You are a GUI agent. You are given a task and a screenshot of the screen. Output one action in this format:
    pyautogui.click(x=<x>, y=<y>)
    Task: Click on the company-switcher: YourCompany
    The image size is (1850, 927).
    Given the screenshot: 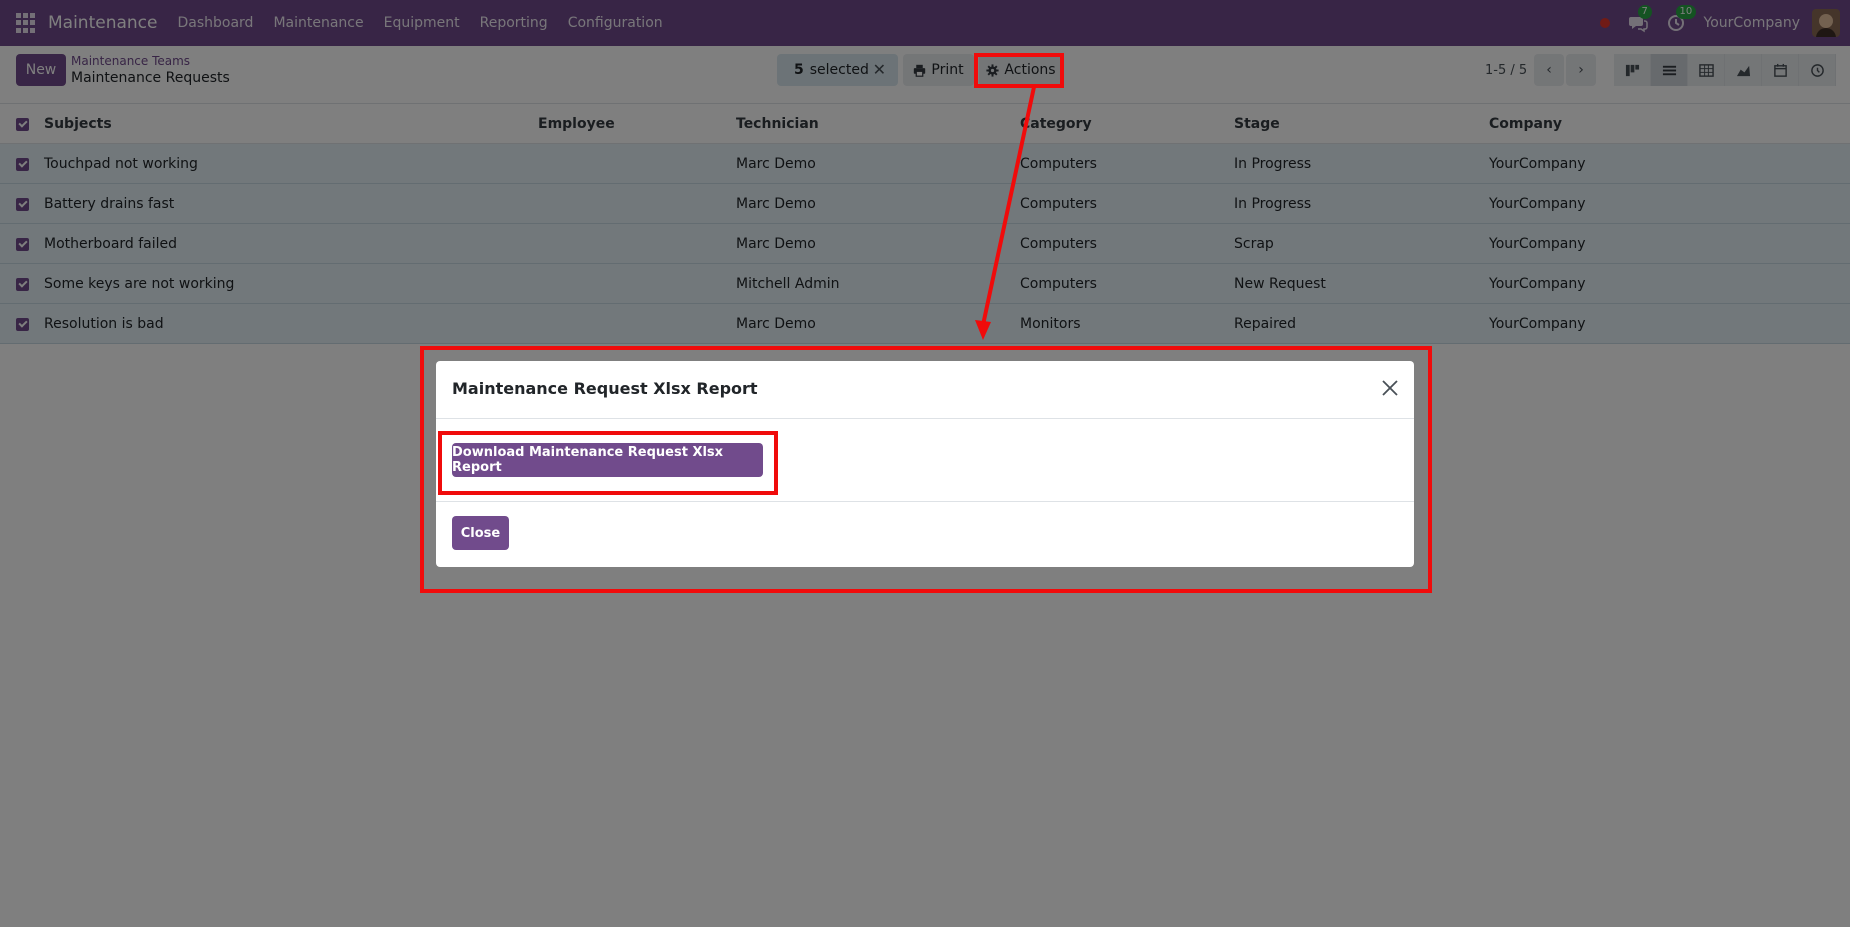 What is the action you would take?
    pyautogui.click(x=1752, y=23)
    